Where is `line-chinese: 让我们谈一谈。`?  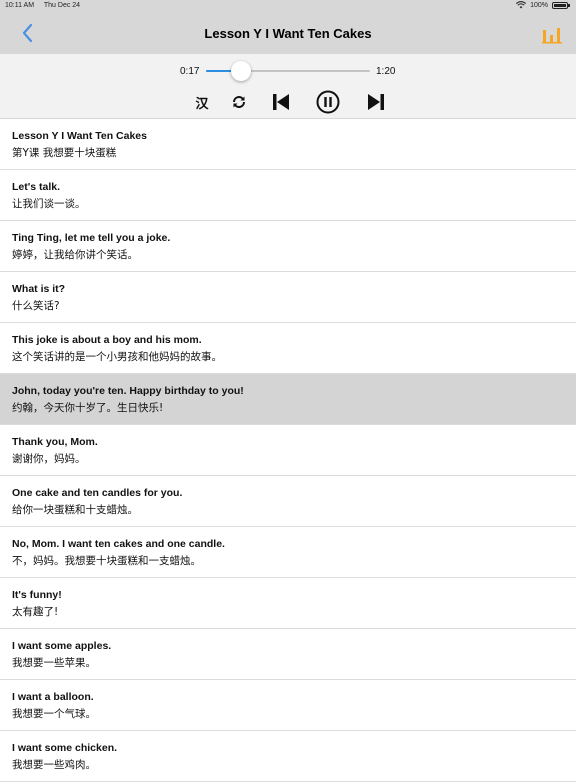 line-chinese: 让我们谈一谈。 is located at coordinates (49, 204).